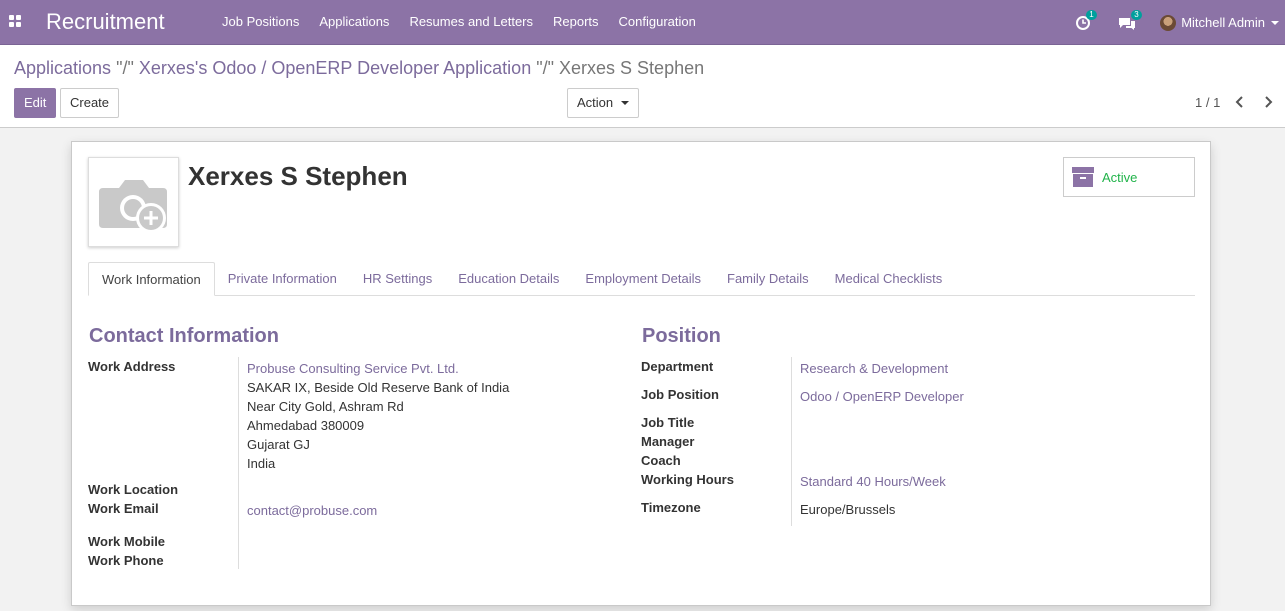 This screenshot has width=1285, height=611. What do you see at coordinates (123, 508) in the screenshot?
I see `work-email-label: Work Email` at bounding box center [123, 508].